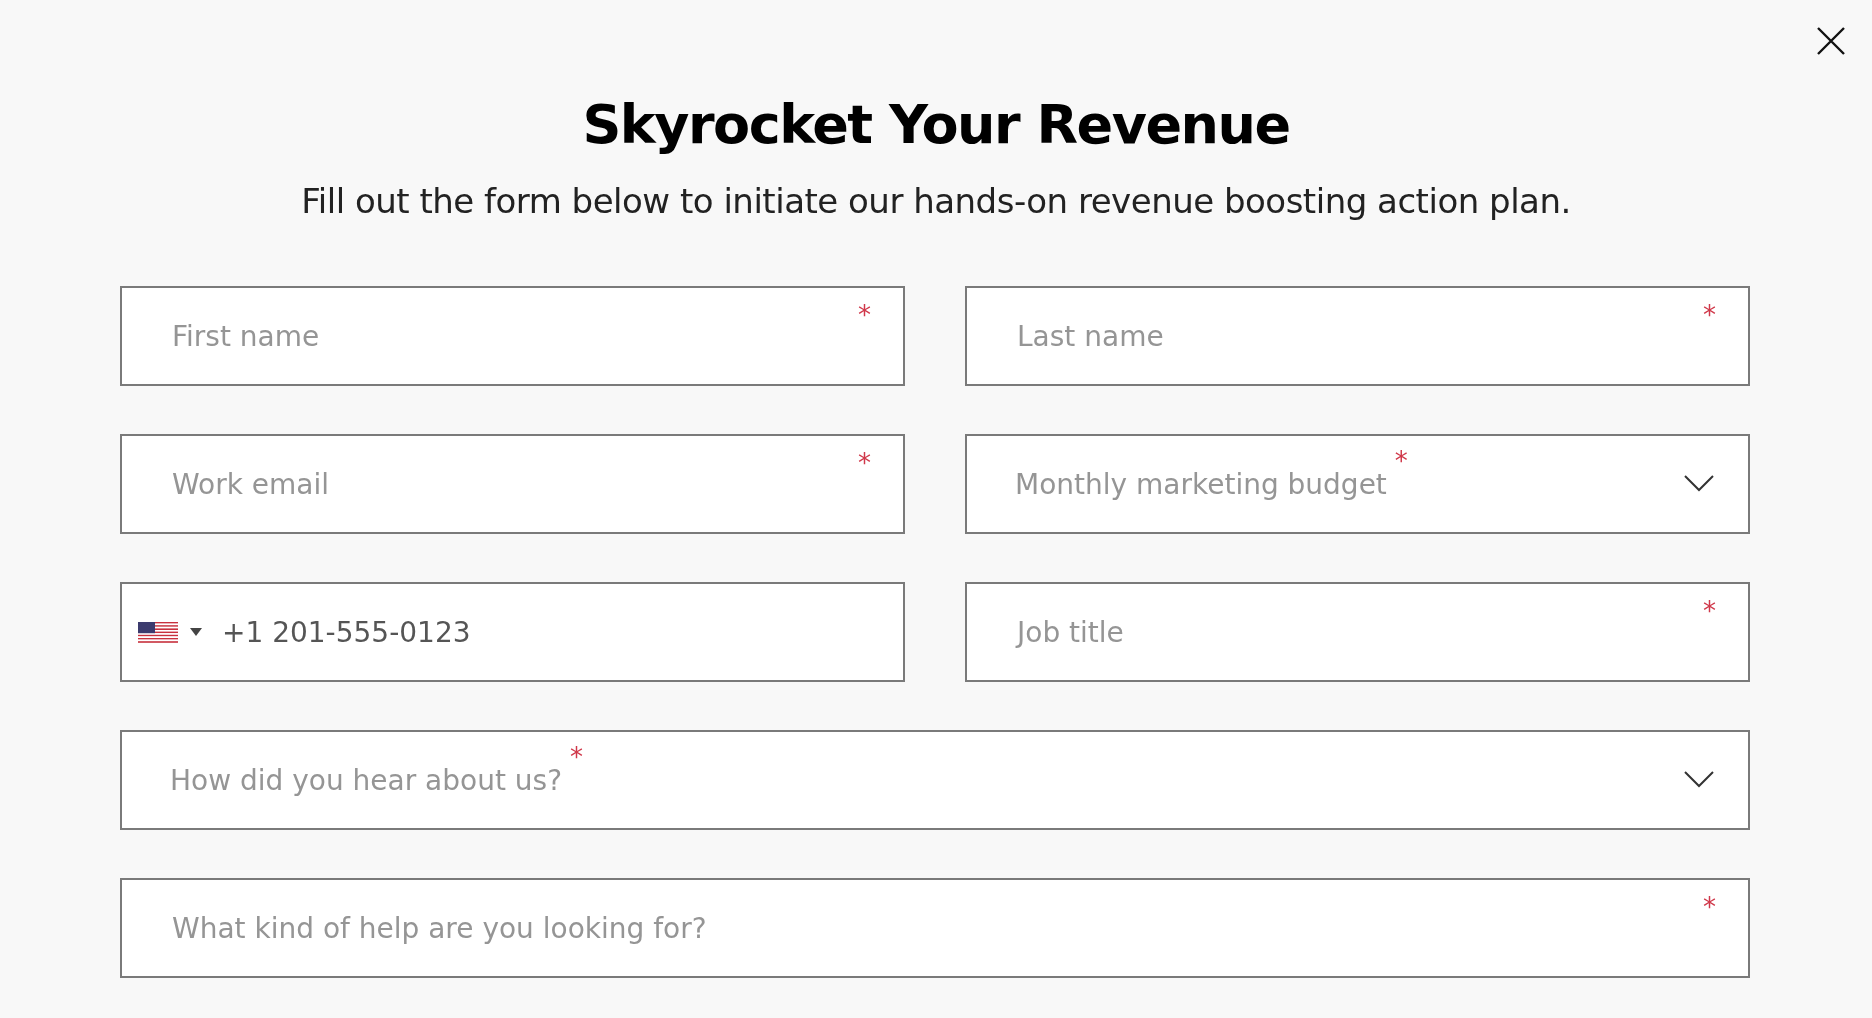 This screenshot has height=1018, width=1872. What do you see at coordinates (936, 201) in the screenshot?
I see `dialog-subtitle: Fill out the form below to initiate our hands-on revenue boosting action plan.` at bounding box center [936, 201].